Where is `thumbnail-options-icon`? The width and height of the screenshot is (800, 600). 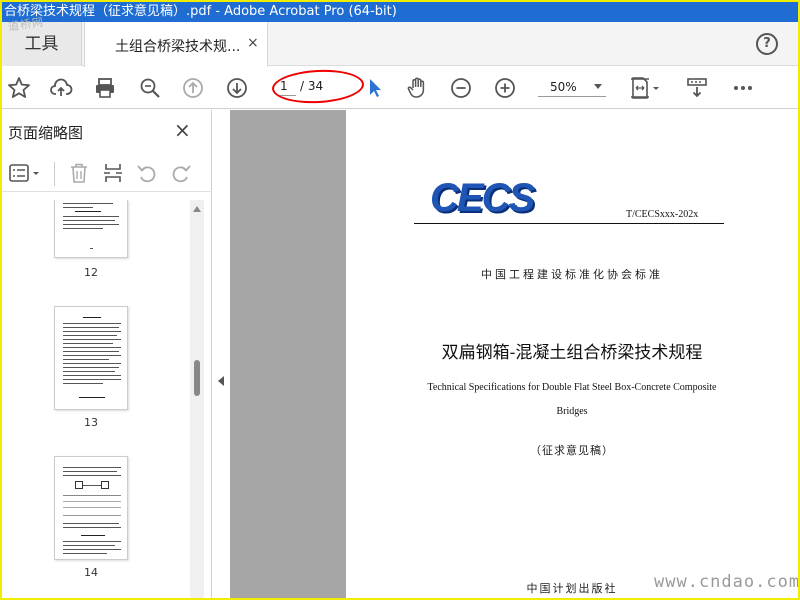
thumbnail-options-icon is located at coordinates (26, 173).